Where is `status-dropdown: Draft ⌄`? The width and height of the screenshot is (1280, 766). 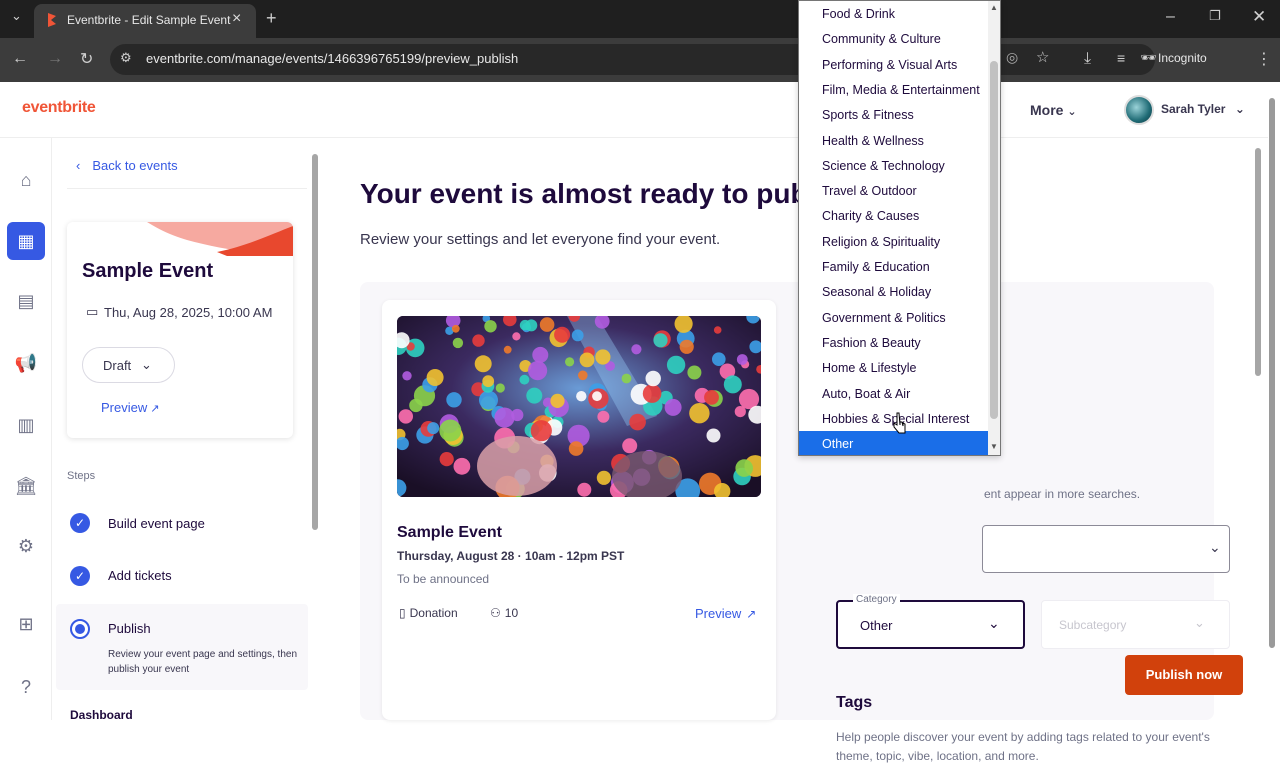
status-dropdown: Draft ⌄ is located at coordinates (128, 365).